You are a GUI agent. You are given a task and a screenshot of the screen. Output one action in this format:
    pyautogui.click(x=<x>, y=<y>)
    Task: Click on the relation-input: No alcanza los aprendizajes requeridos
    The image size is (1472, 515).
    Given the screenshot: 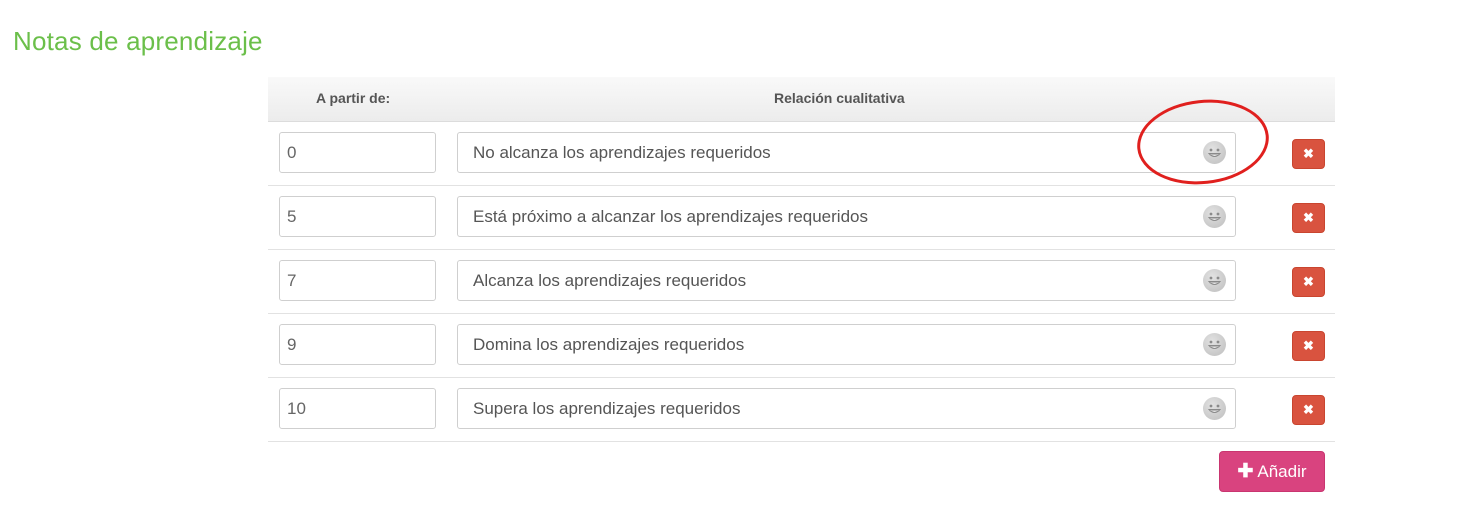 What is the action you would take?
    pyautogui.click(x=846, y=152)
    